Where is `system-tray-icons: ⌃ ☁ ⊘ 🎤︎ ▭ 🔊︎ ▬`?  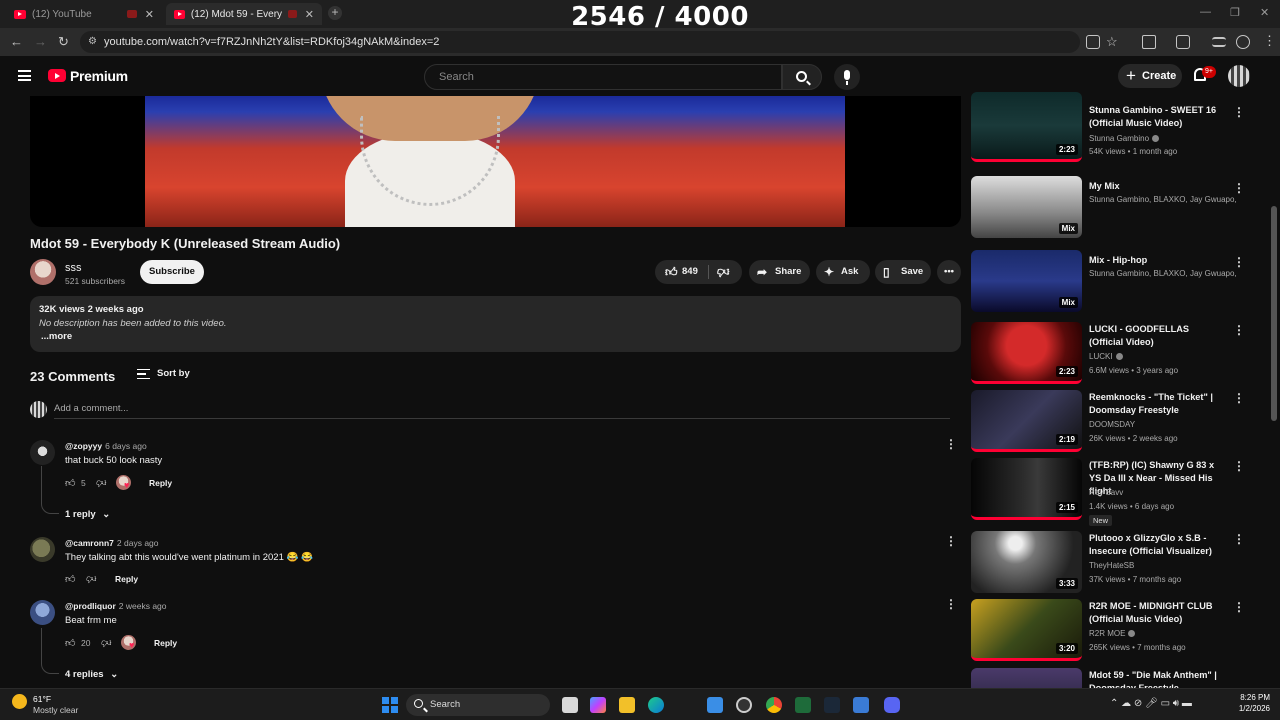 system-tray-icons: ⌃ ☁ ⊘ 🎤︎ ▭ 🔊︎ ▬ is located at coordinates (1151, 703).